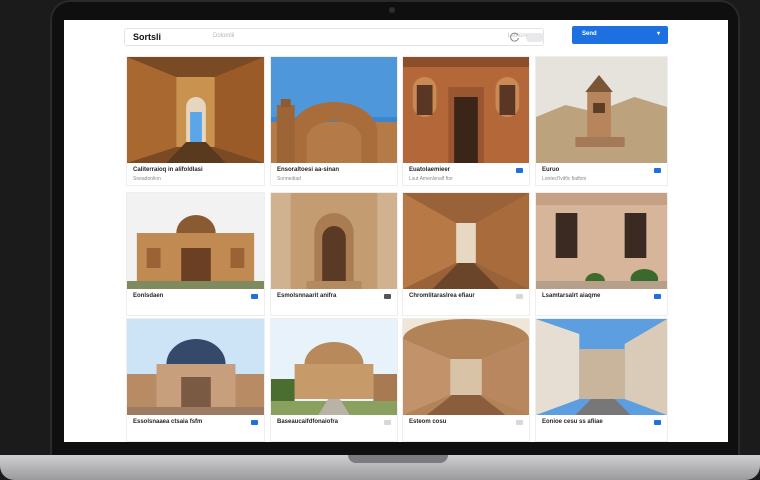 The image size is (760, 480). I want to click on image-card: Lsamtarsalrt aiaqme, so click(601, 254).